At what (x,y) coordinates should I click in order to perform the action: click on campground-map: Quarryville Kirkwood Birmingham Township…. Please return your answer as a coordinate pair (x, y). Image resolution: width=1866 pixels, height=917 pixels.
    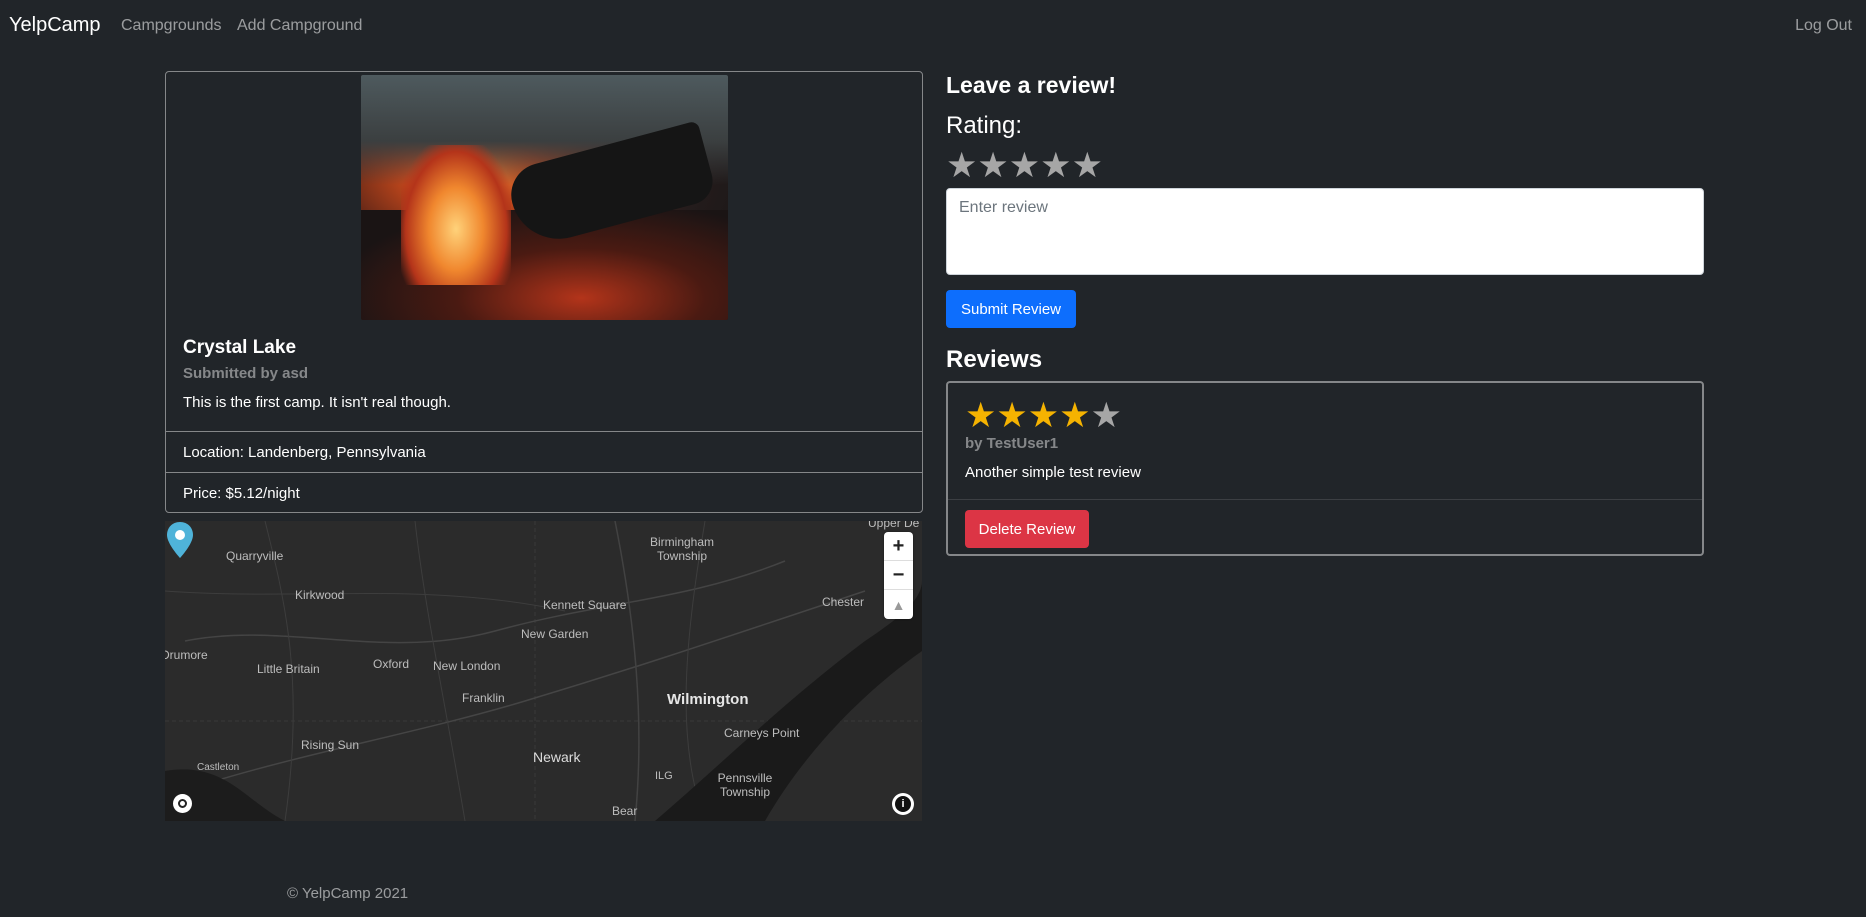
    Looking at the image, I should click on (543, 671).